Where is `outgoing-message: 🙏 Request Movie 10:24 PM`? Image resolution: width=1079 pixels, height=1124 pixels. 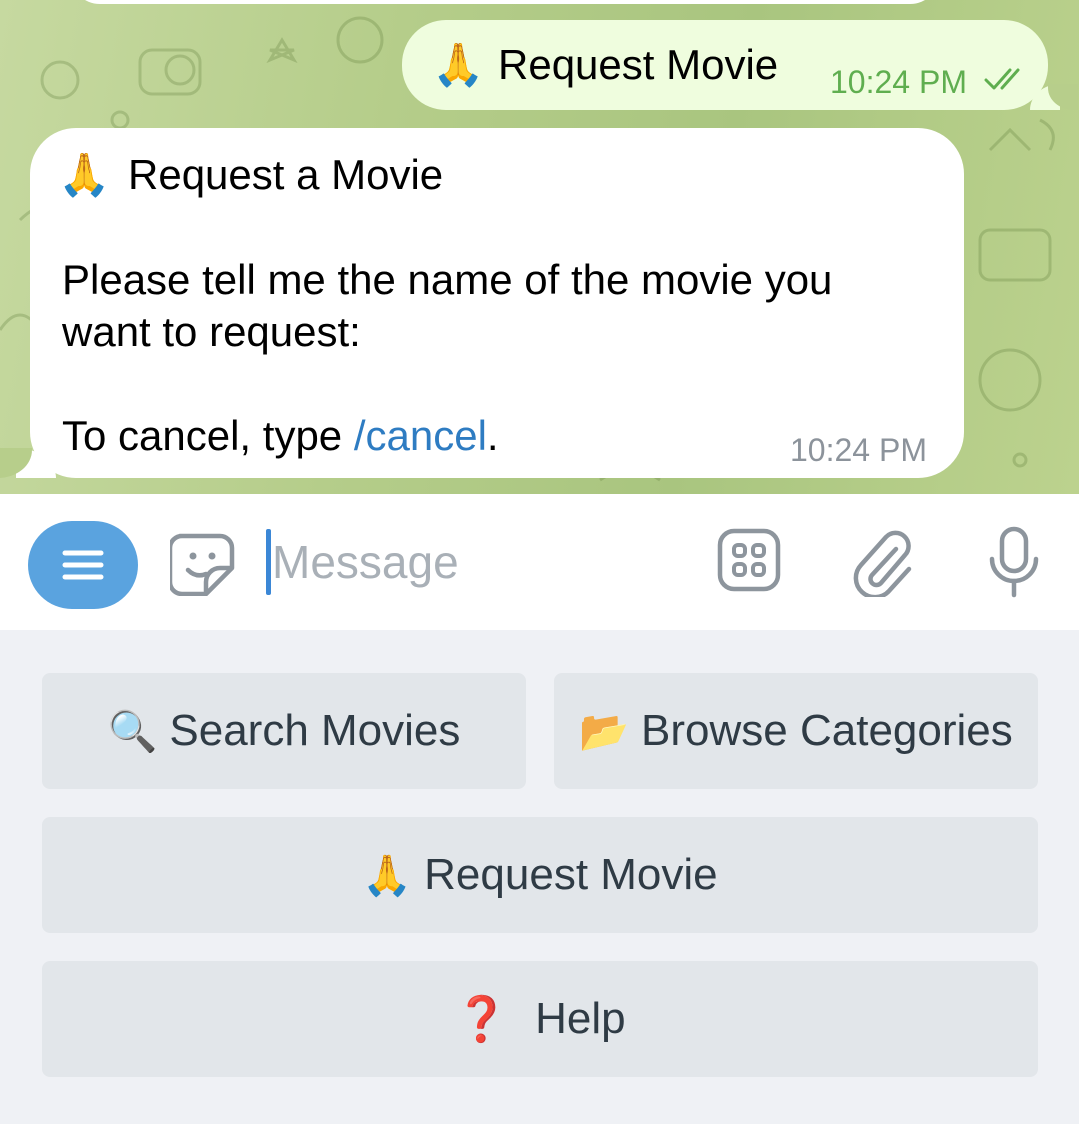
outgoing-message: 🙏 Request Movie 10:24 PM is located at coordinates (740, 65).